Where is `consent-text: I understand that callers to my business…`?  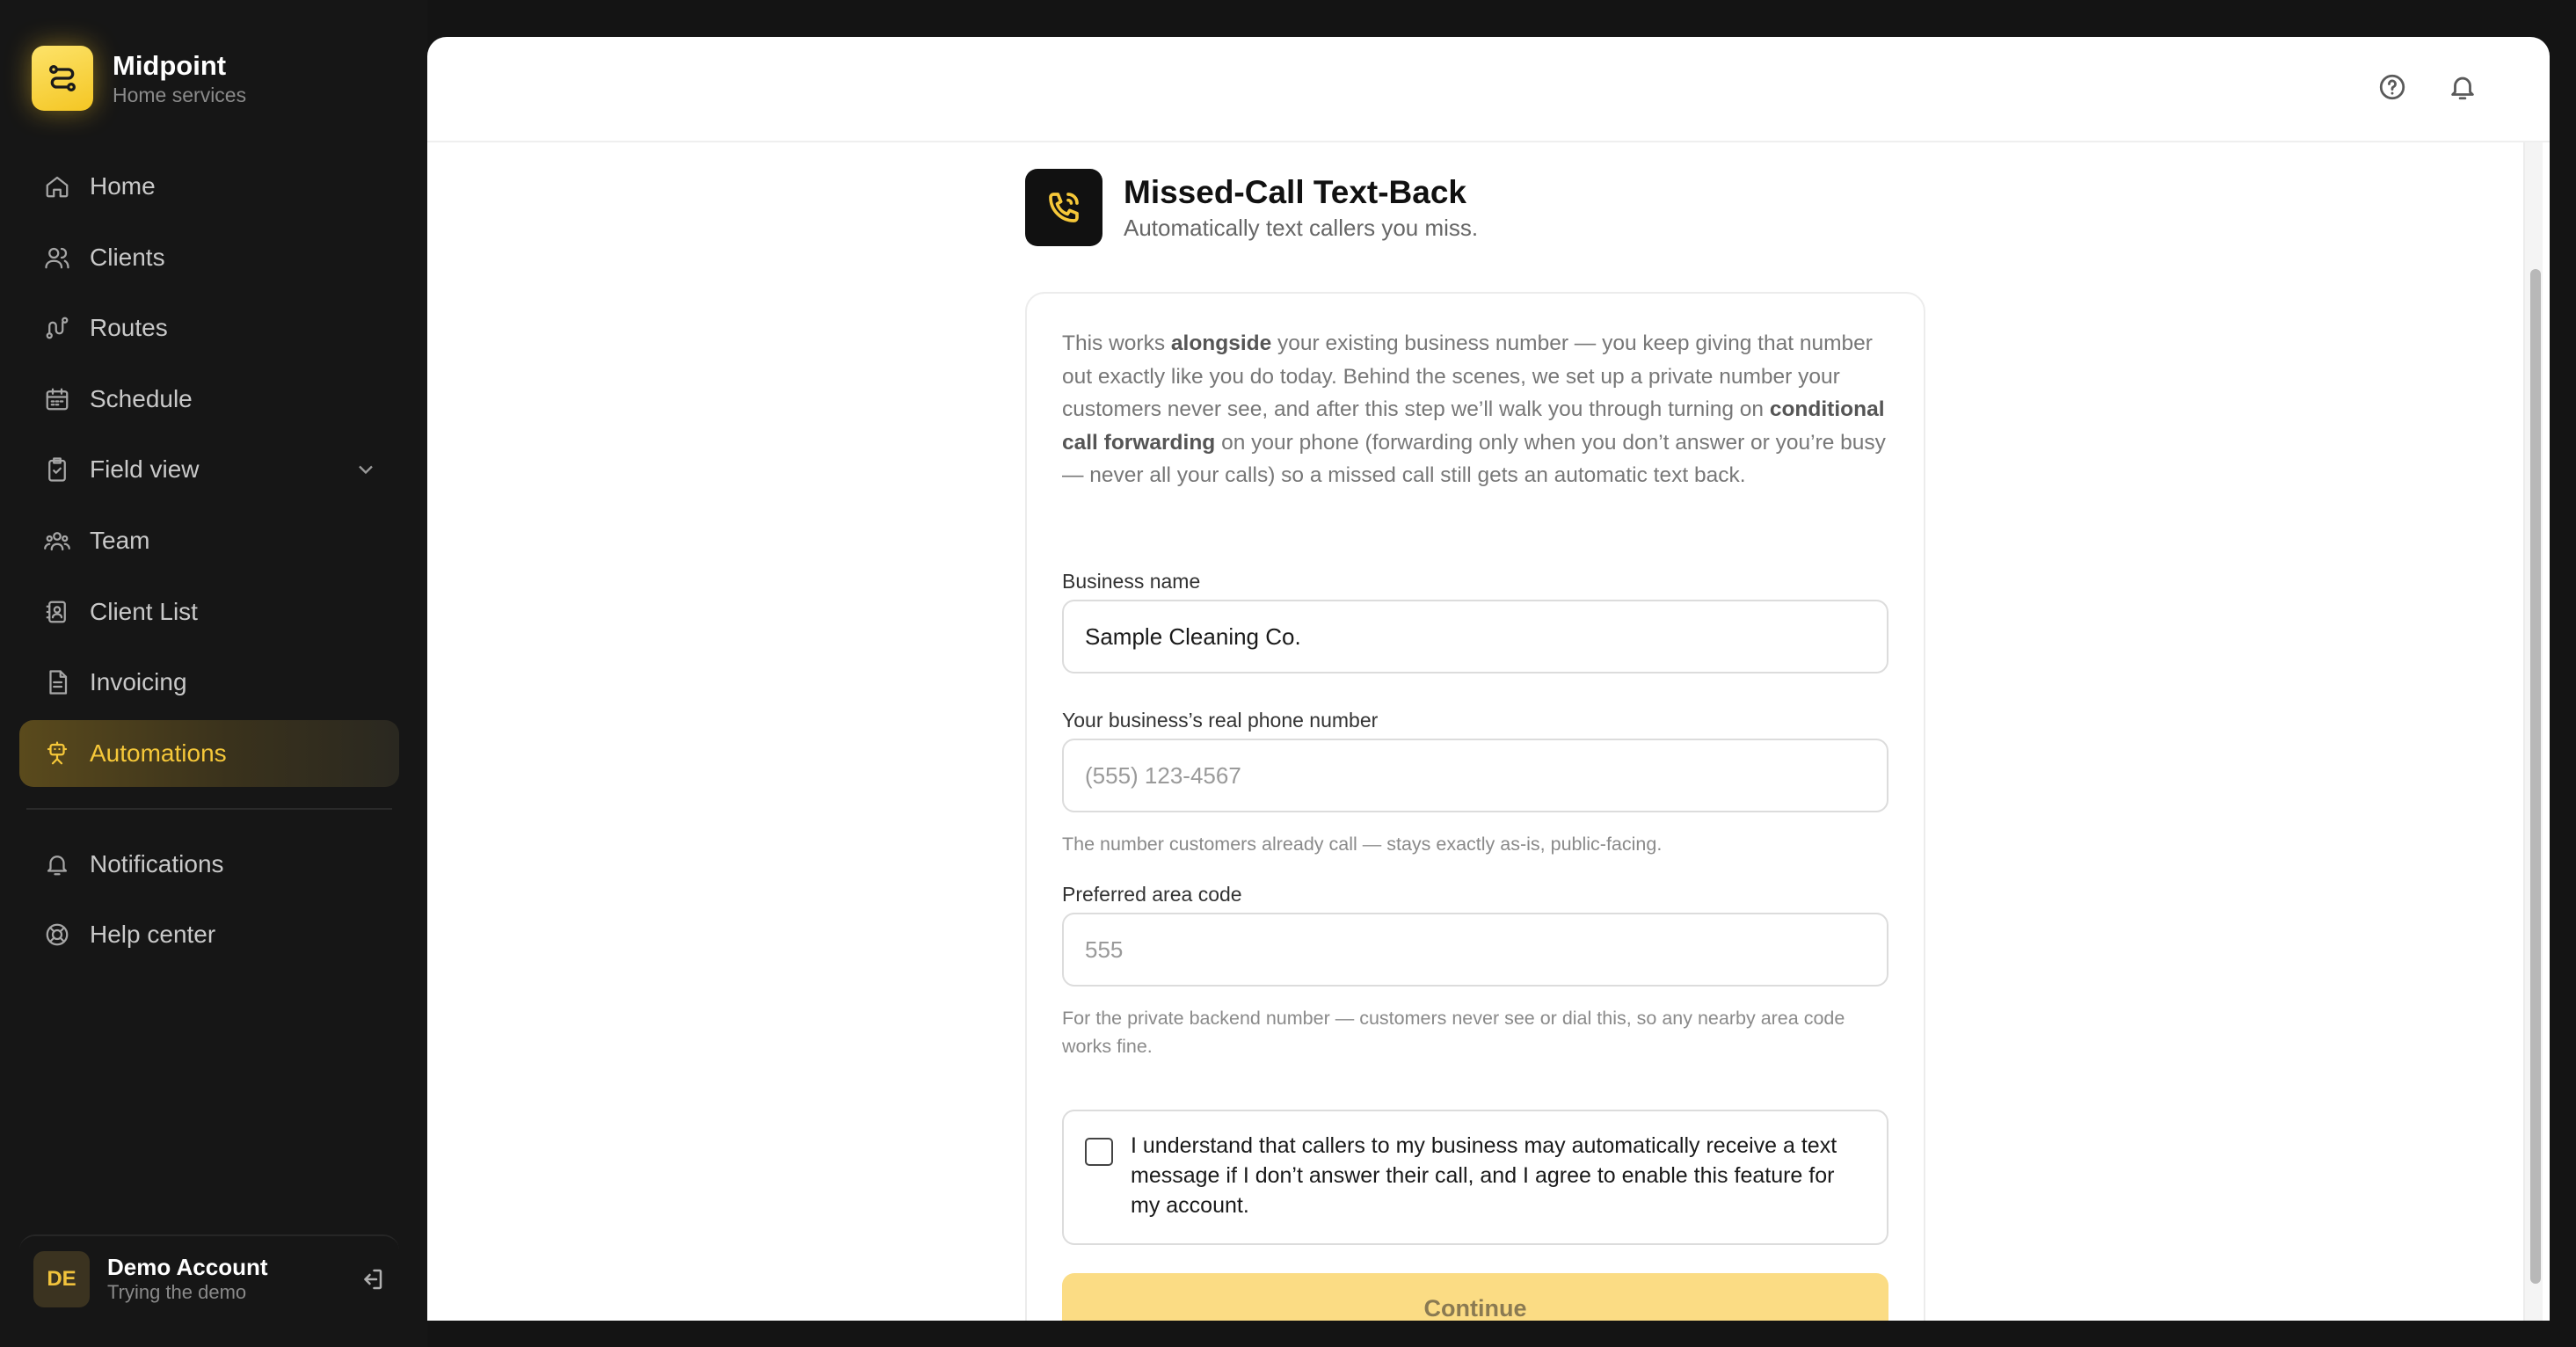
consent-text: I understand that callers to my business… is located at coordinates (1484, 1175).